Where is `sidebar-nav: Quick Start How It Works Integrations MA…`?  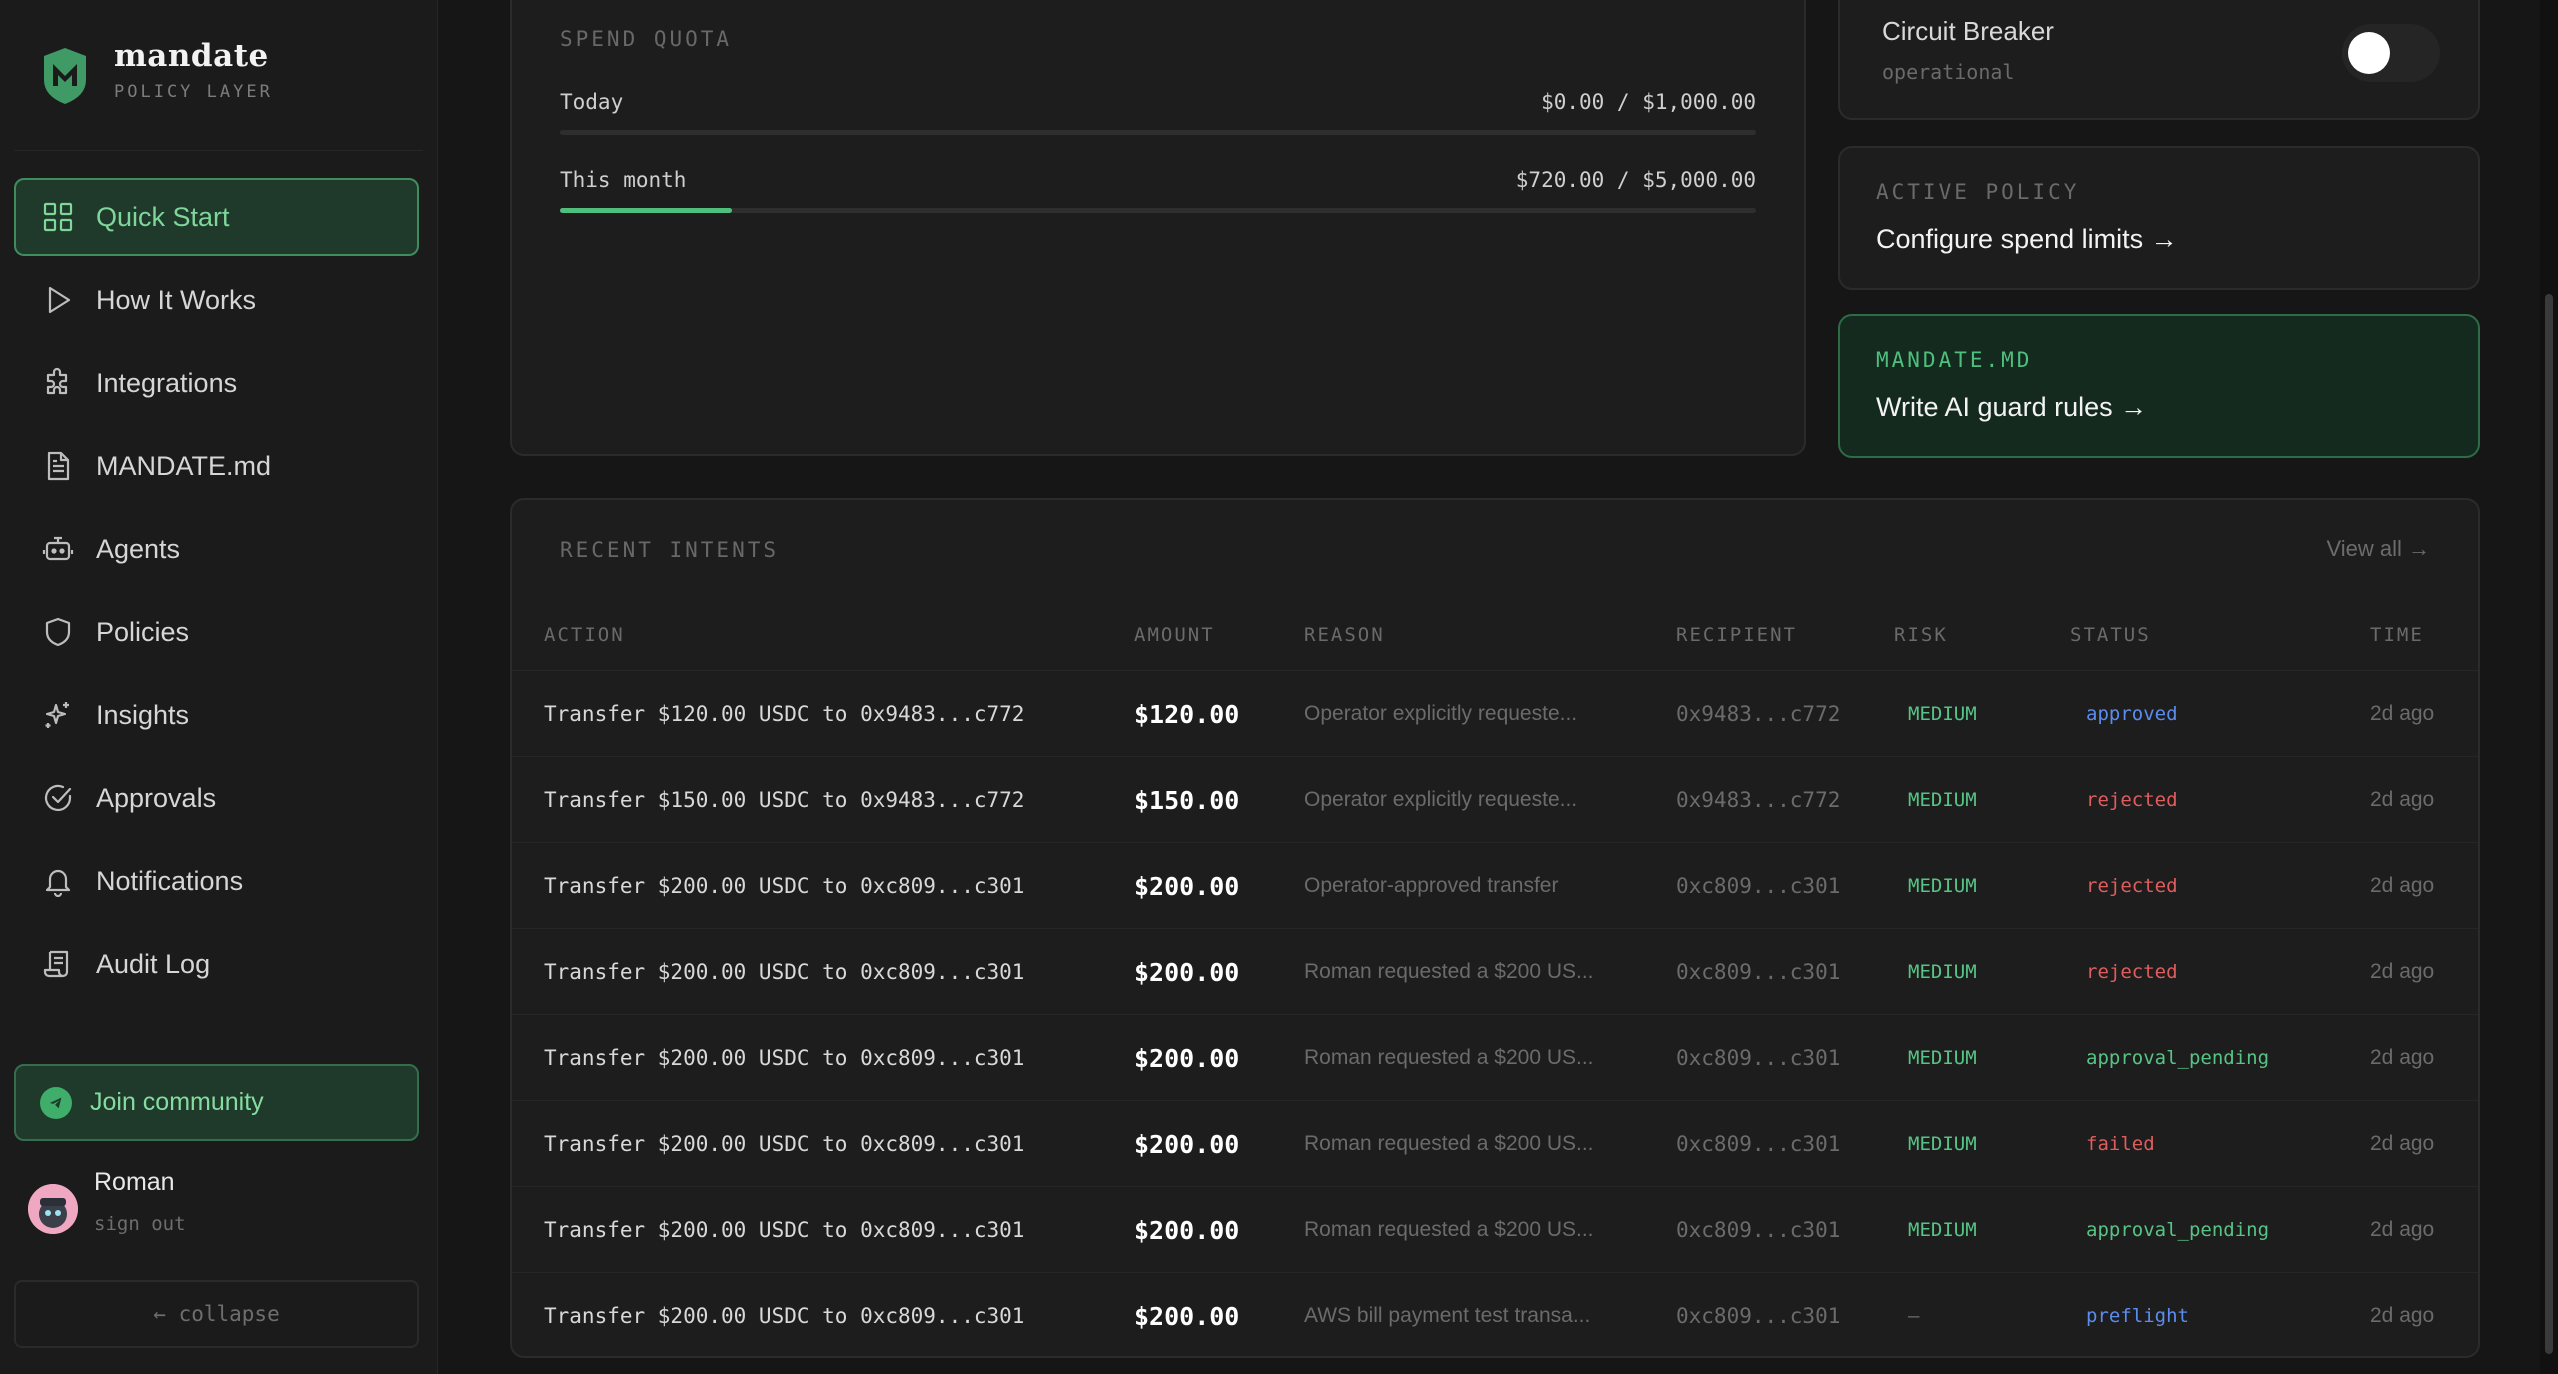 sidebar-nav: Quick Start How It Works Integrations MA… is located at coordinates (216, 593).